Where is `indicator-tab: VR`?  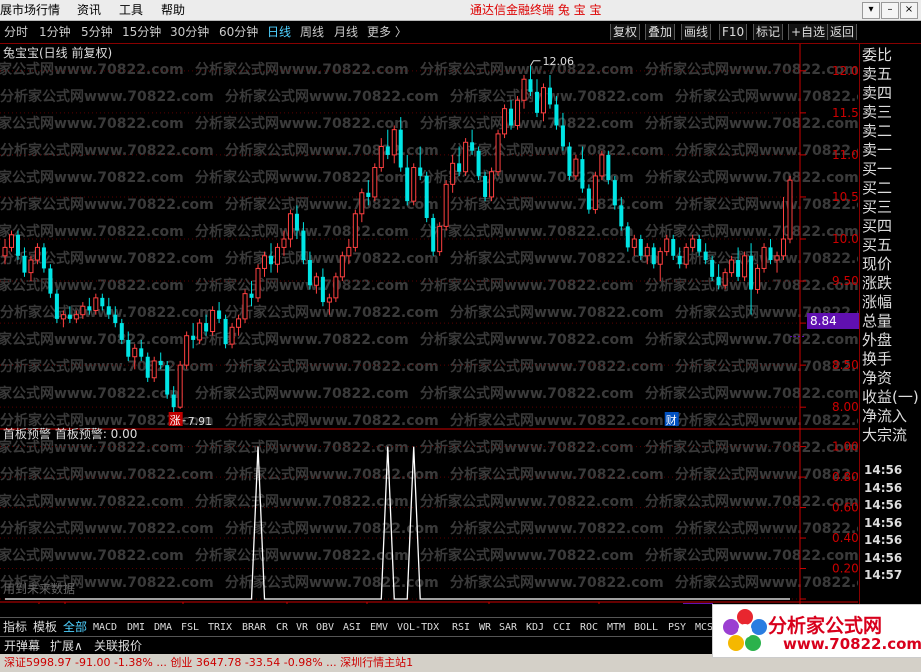
indicator-tab: VR is located at coordinates (302, 627).